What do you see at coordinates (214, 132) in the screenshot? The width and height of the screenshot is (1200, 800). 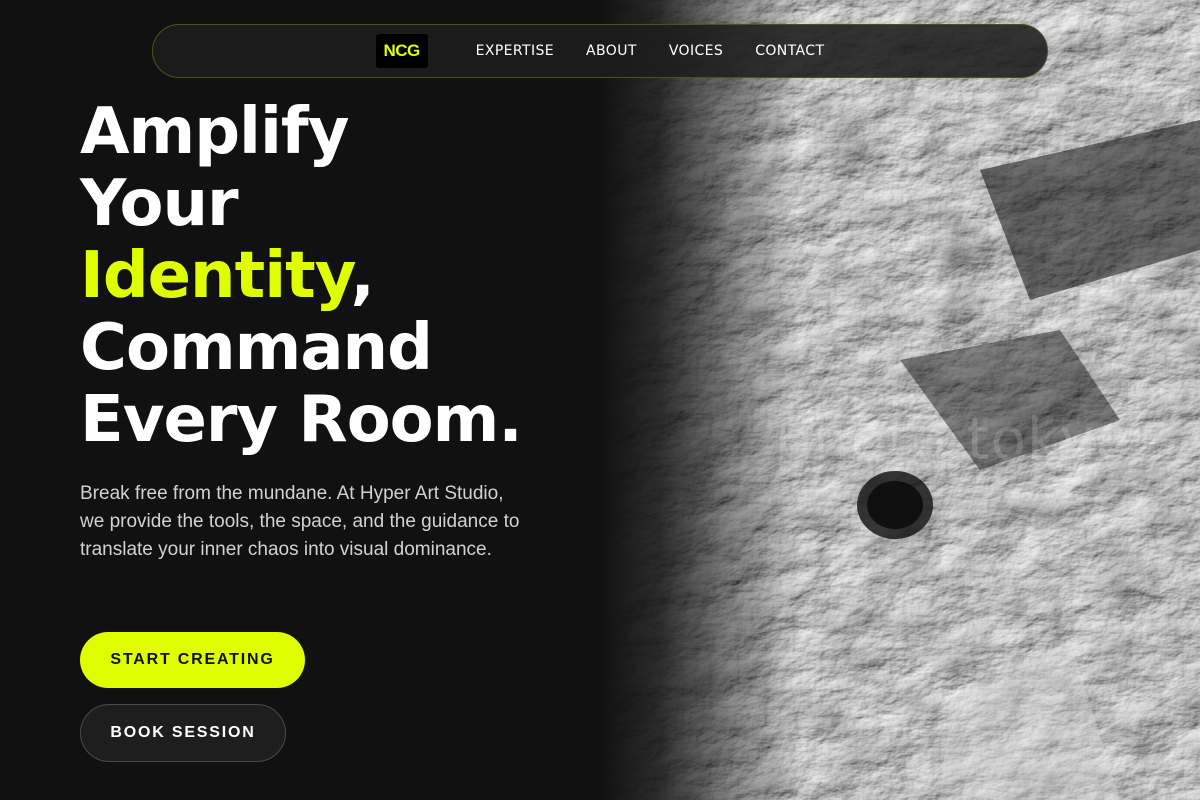 I see `headline-line-1: Amplify` at bounding box center [214, 132].